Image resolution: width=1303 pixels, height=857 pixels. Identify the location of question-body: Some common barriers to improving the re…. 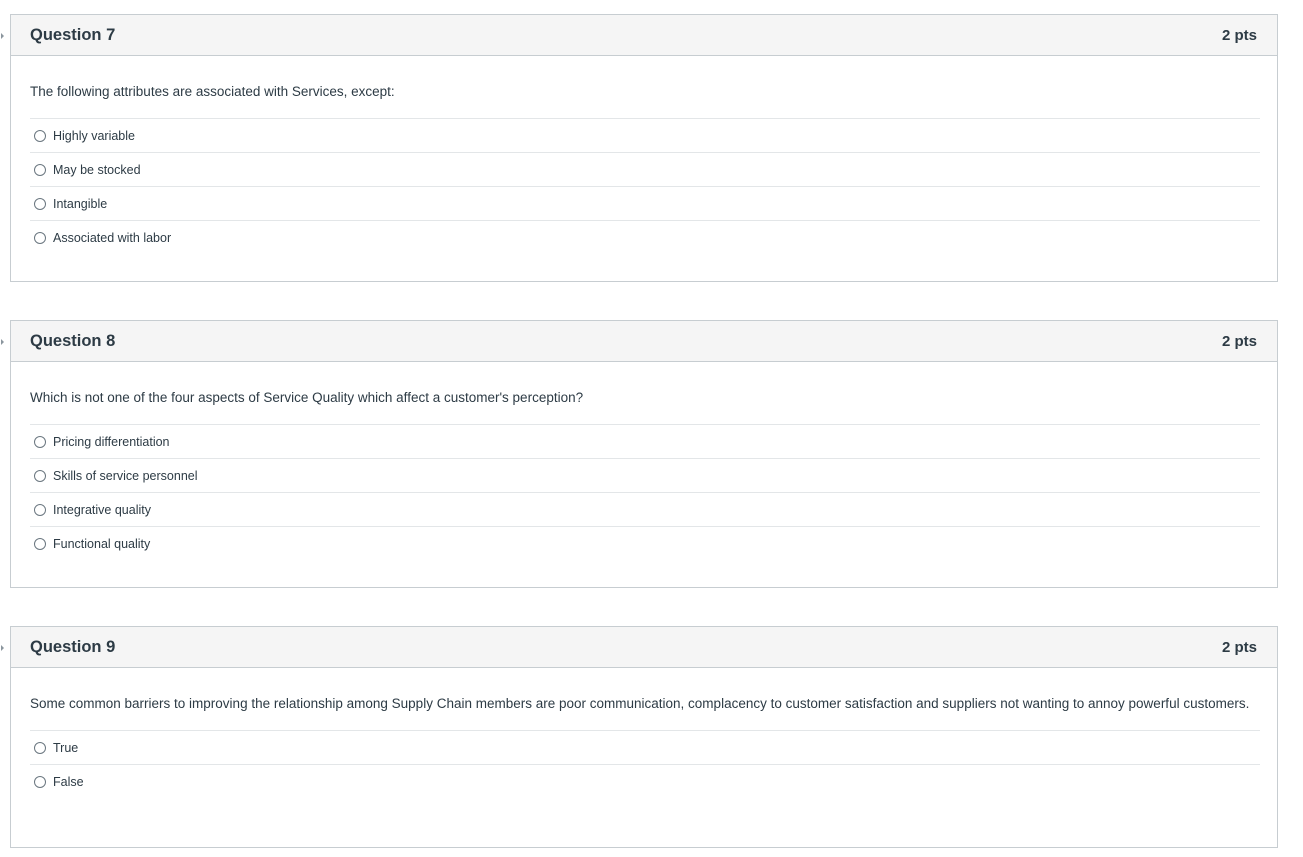
(644, 733).